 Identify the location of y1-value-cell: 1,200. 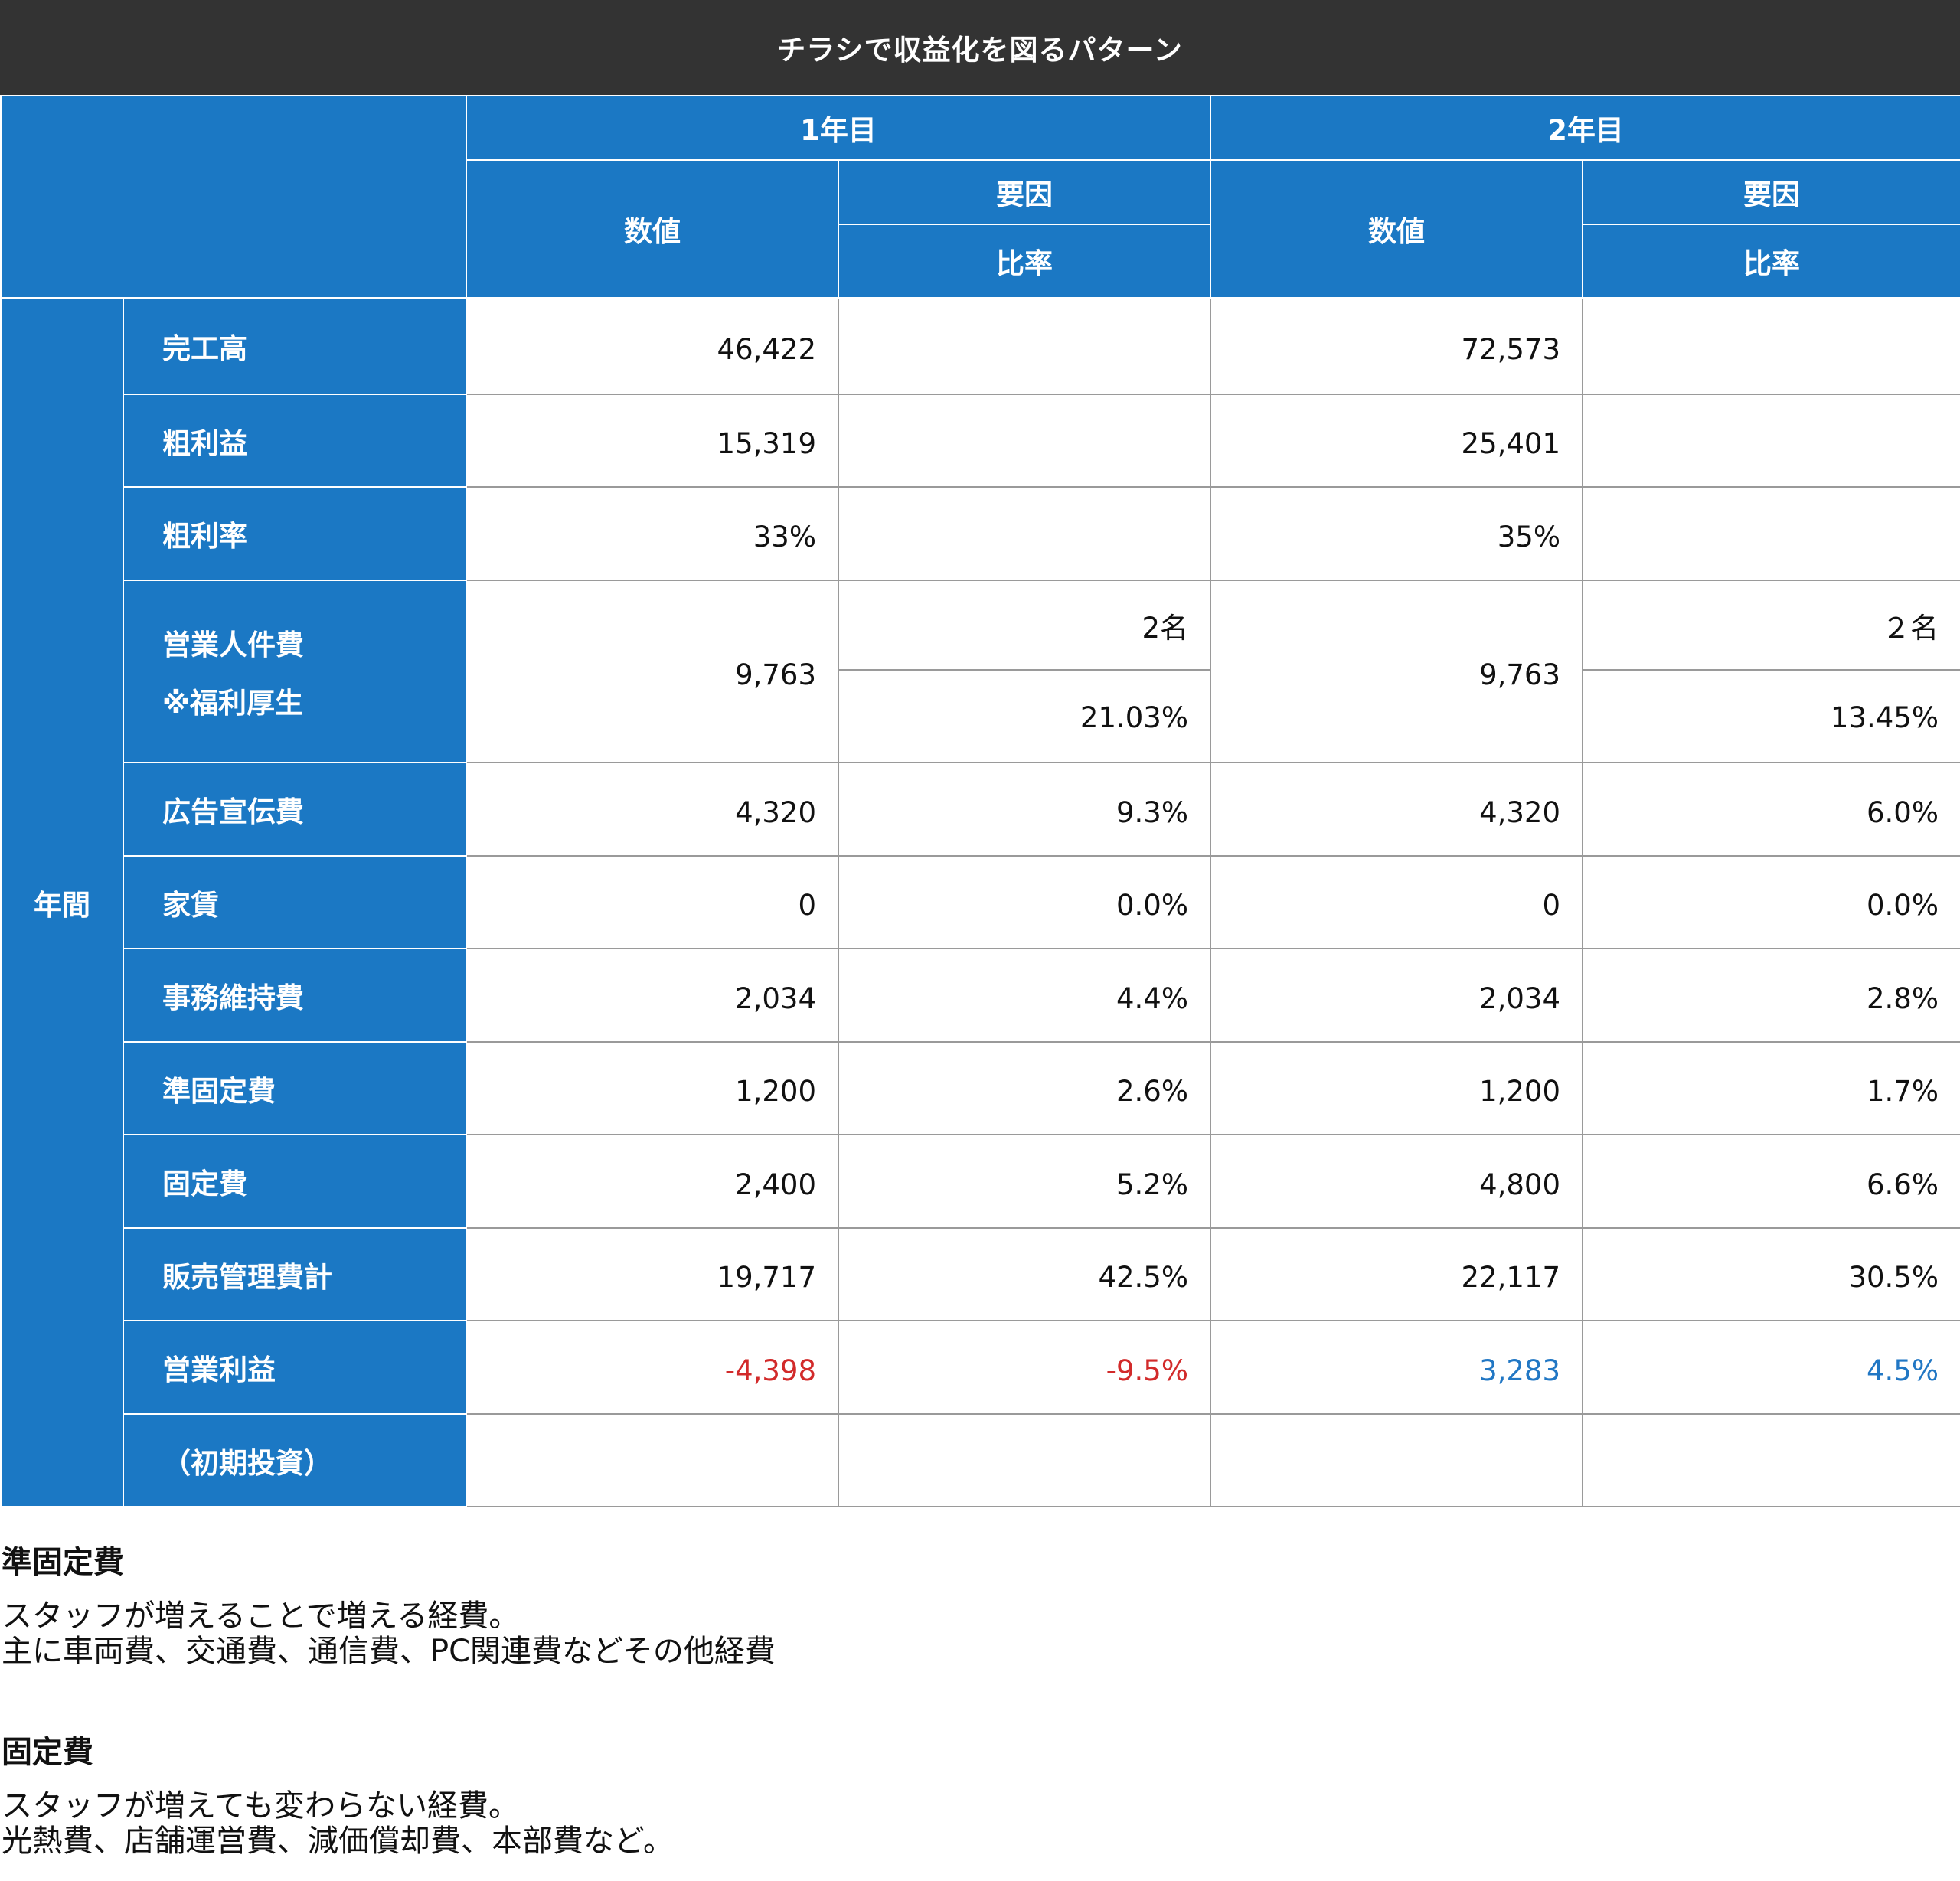
(652, 1088).